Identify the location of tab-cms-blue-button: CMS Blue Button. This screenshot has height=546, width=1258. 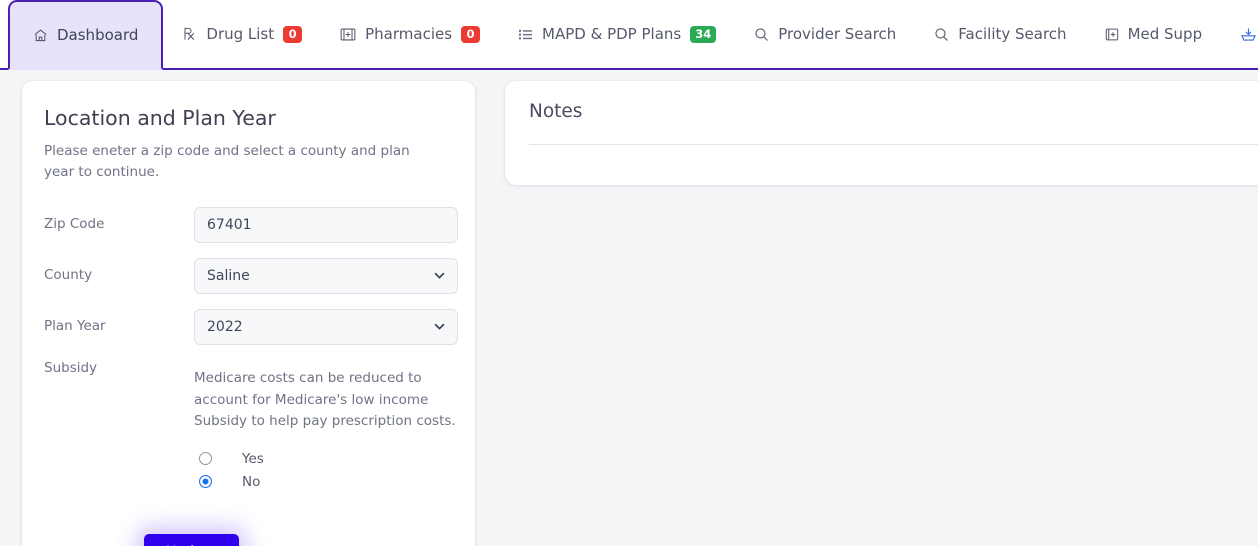
(1239, 34).